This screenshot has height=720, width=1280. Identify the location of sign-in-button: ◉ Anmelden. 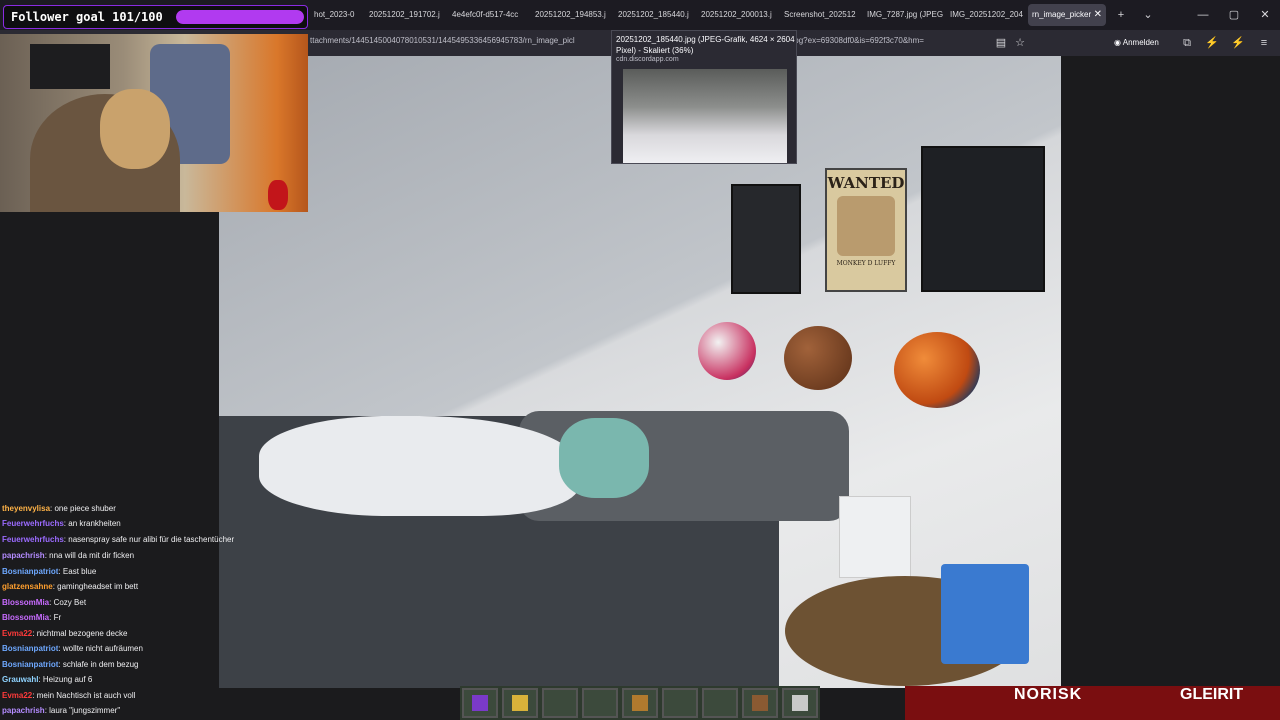
(1136, 43).